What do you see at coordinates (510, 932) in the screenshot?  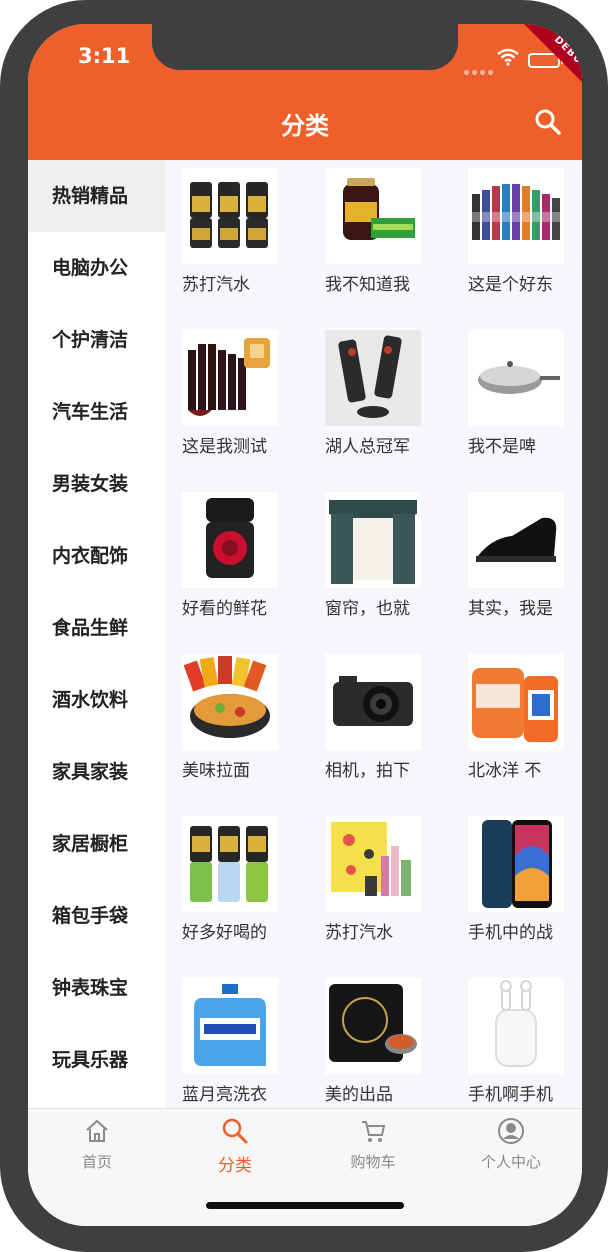 I see `product-name: 手机中的战` at bounding box center [510, 932].